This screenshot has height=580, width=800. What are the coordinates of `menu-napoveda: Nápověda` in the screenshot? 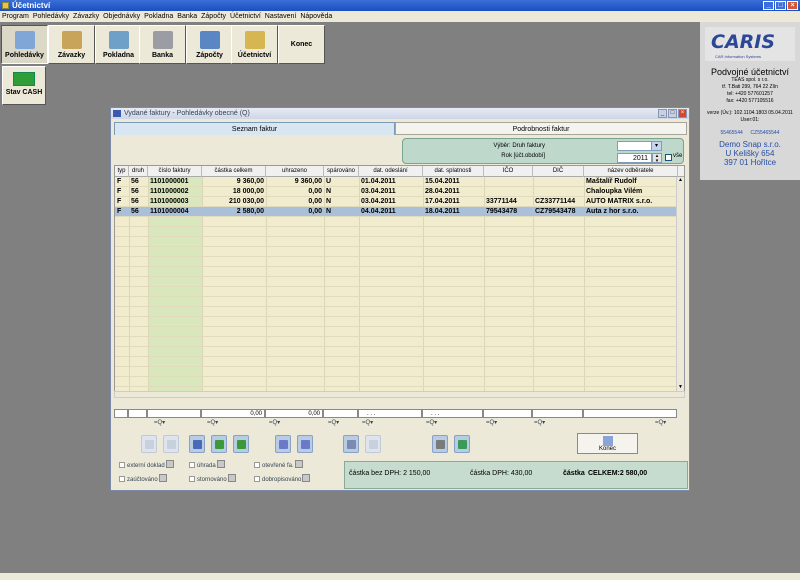 It's located at (316, 16).